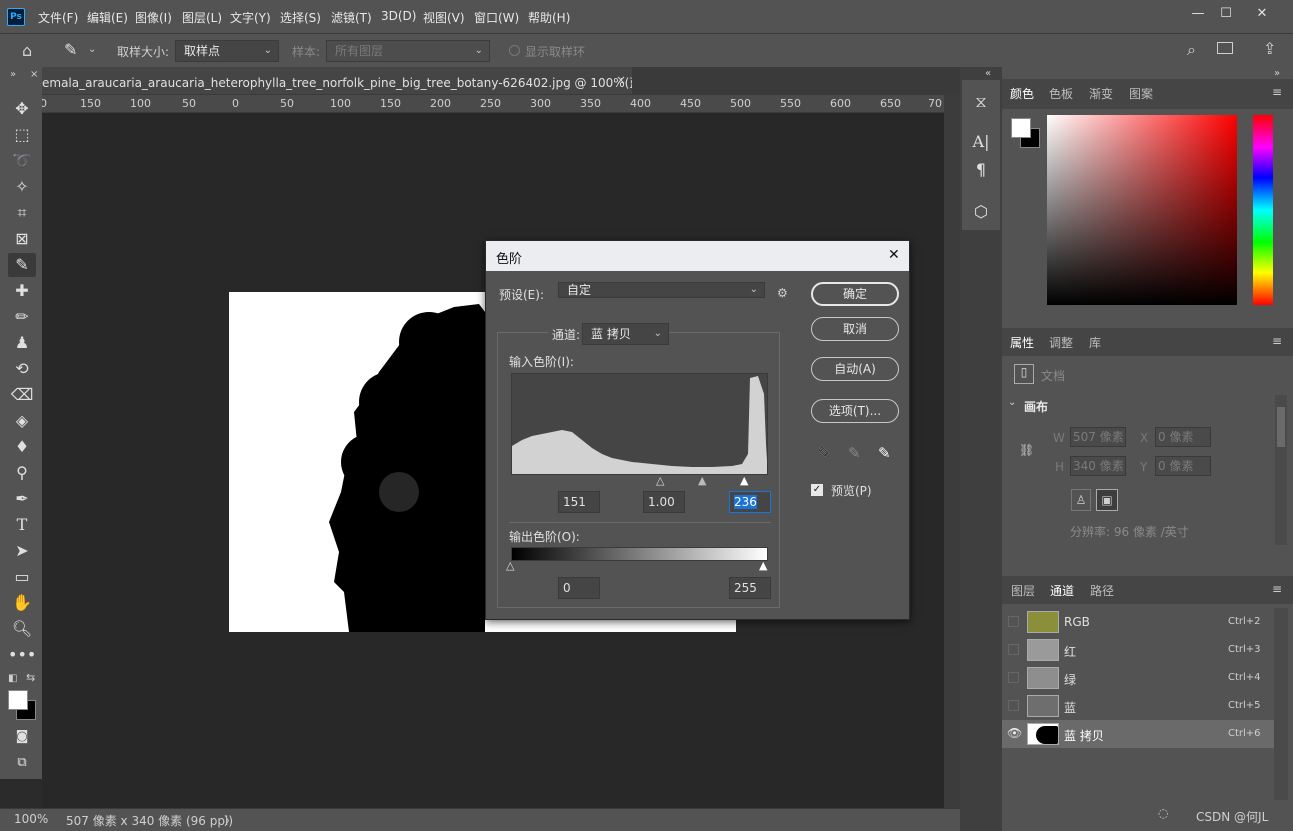 The width and height of the screenshot is (1293, 831). I want to click on output-white-slider: ▲, so click(763, 565).